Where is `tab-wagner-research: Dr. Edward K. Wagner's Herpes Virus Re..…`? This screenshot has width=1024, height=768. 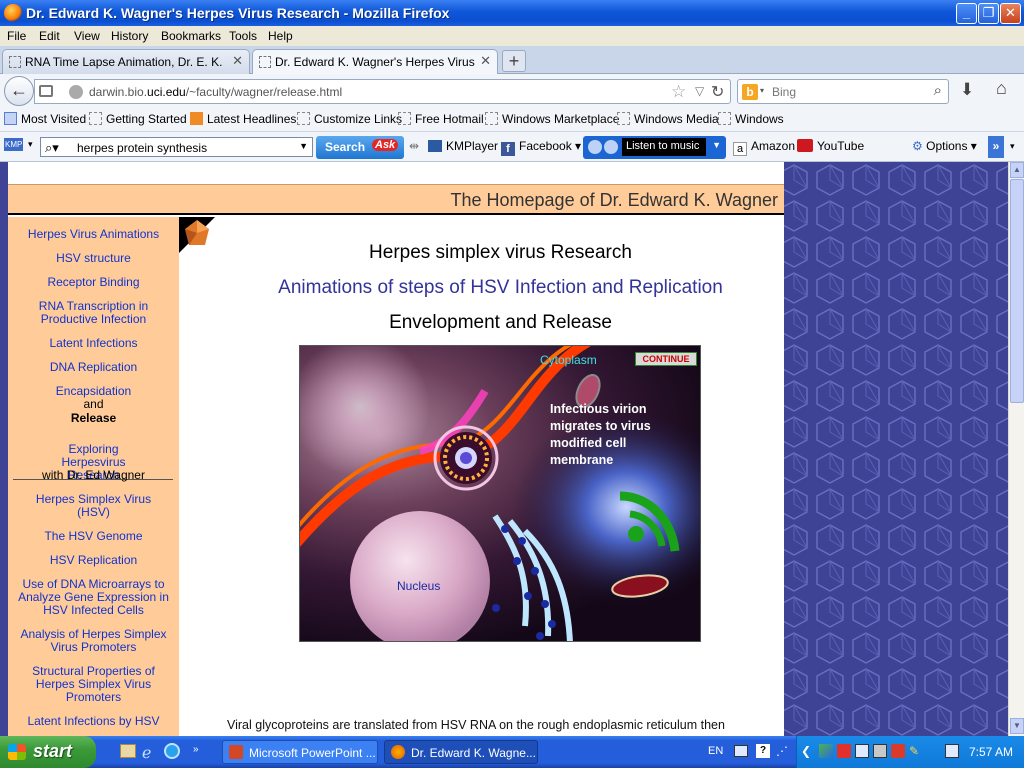
tab-wagner-research: Dr. Edward K. Wagner's Herpes Virus Re..… is located at coordinates (375, 62).